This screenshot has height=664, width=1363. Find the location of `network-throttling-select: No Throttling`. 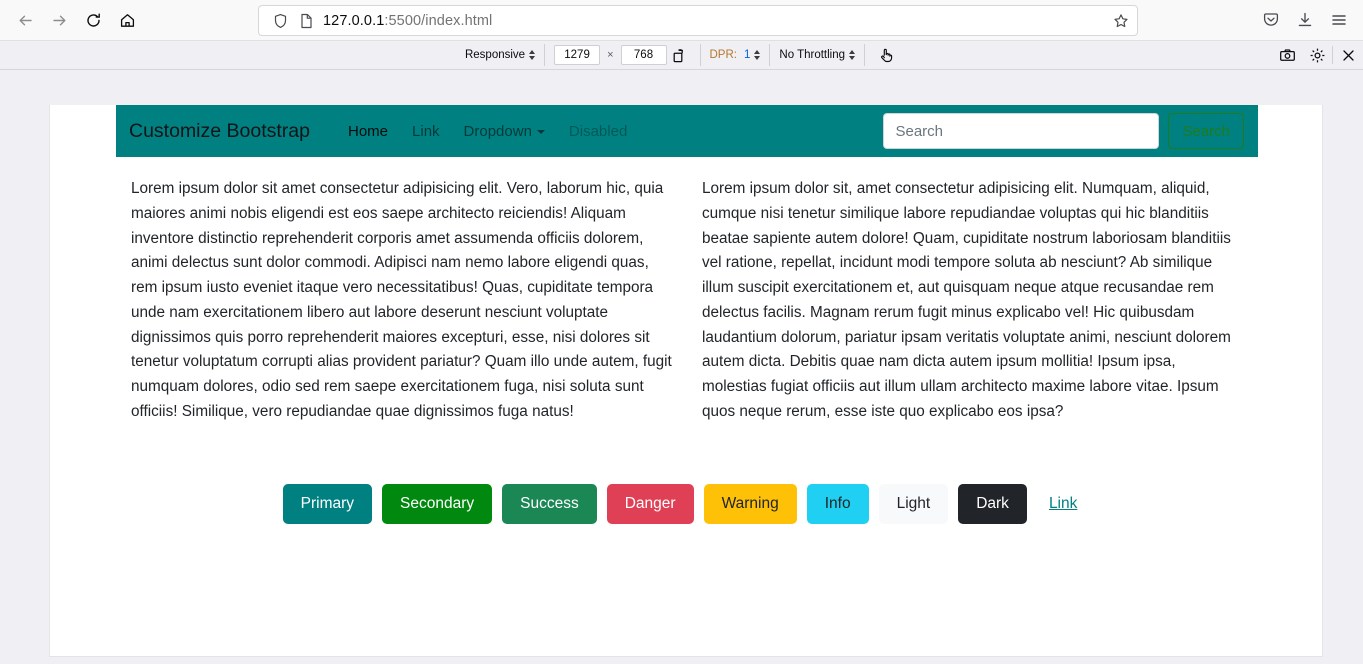

network-throttling-select: No Throttling is located at coordinates (817, 55).